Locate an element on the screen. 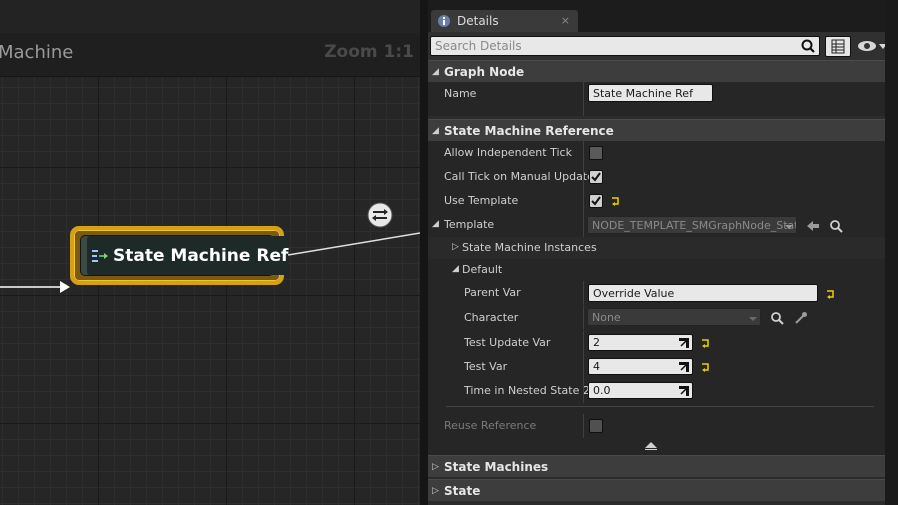  details-tab: Details × is located at coordinates (504, 21).